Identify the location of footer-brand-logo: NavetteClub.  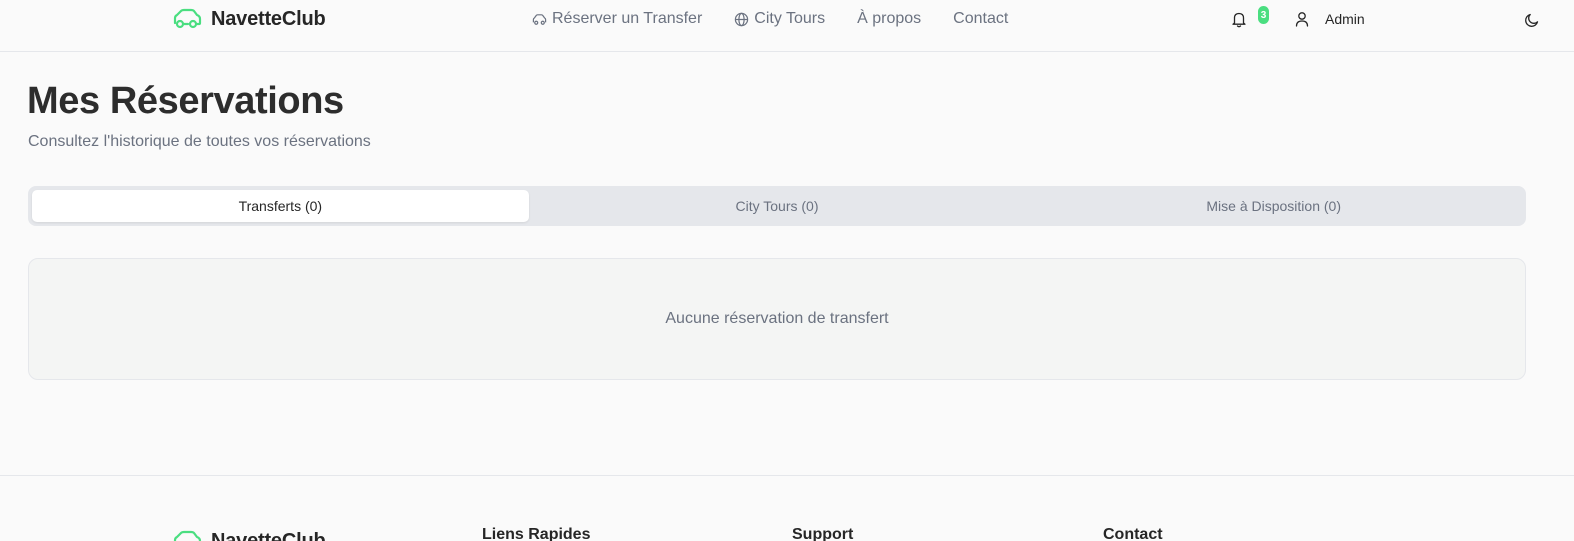
(249, 534).